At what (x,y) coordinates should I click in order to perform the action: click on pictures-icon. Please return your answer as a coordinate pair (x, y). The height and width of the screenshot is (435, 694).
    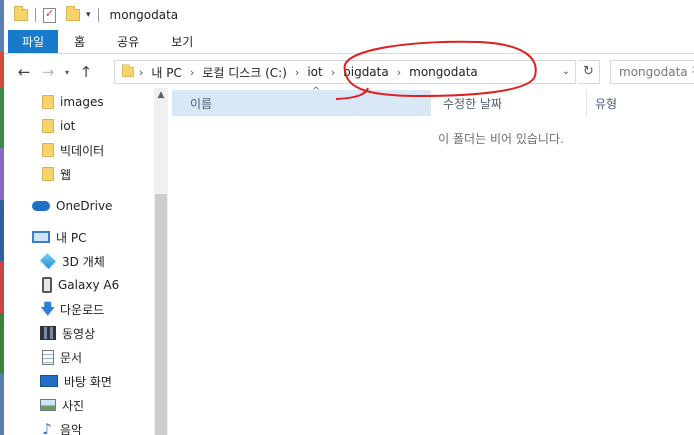
    Looking at the image, I should click on (48, 405).